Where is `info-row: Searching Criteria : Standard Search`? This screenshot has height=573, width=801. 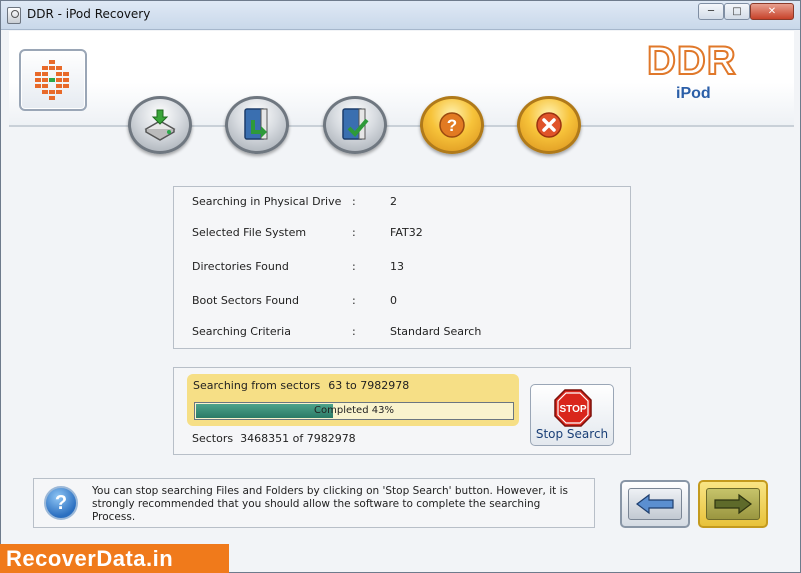
info-row: Searching Criteria : Standard Search is located at coordinates (402, 334).